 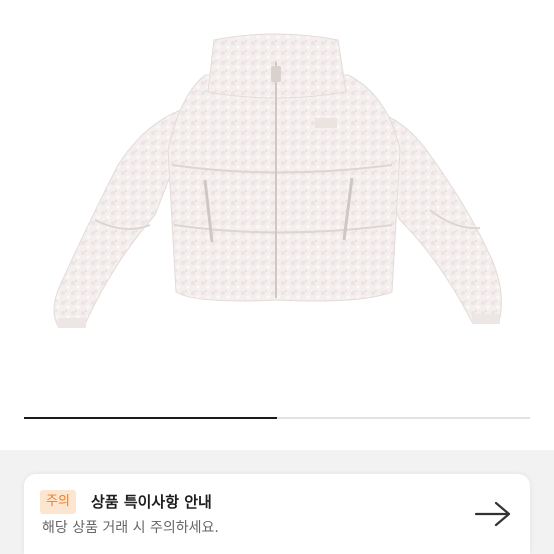 I want to click on carousel-progress-fill, so click(x=150, y=418).